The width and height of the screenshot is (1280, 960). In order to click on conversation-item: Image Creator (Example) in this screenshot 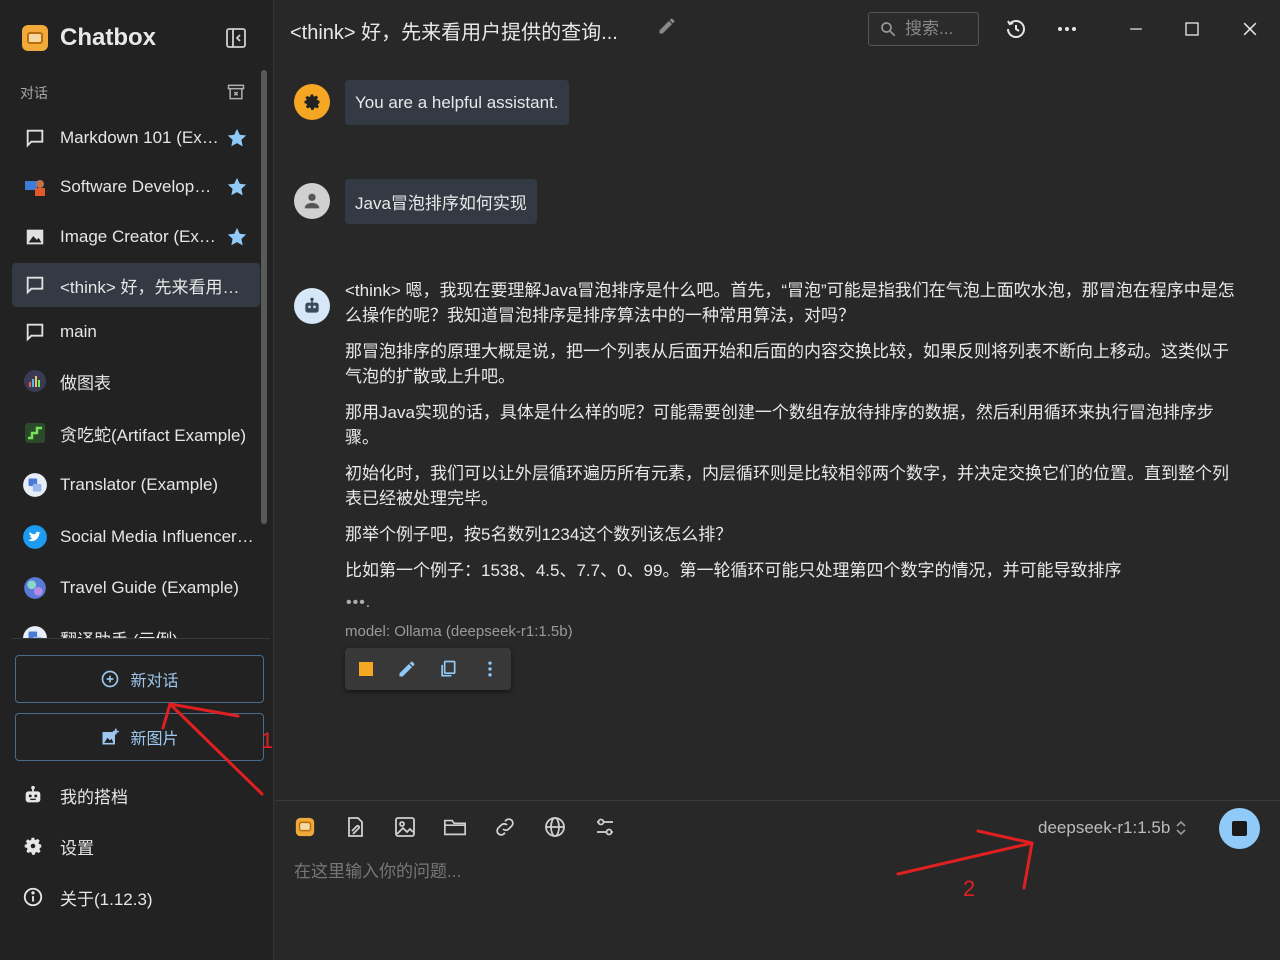, I will do `click(136, 237)`.